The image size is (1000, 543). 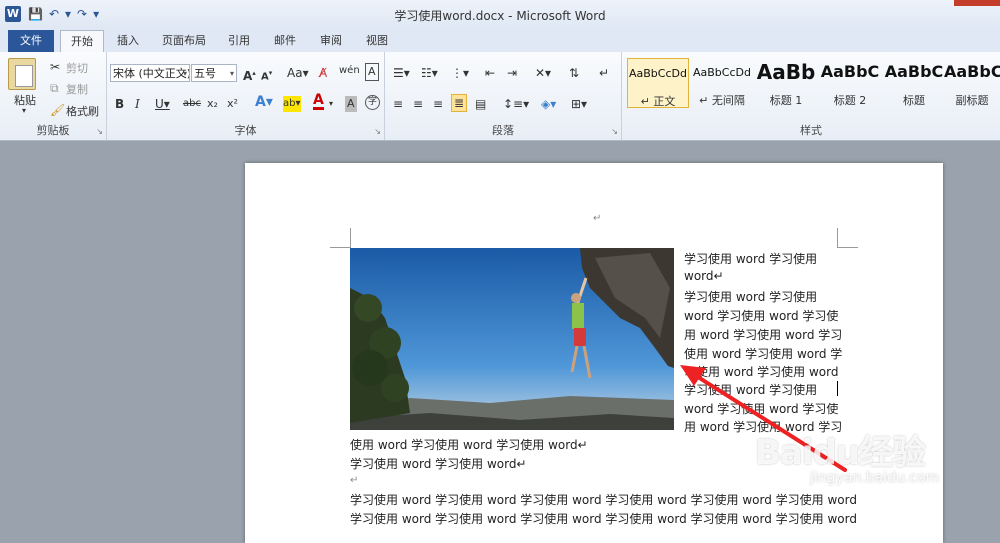 What do you see at coordinates (840, 453) in the screenshot?
I see `watermark-brand: Baidu经验` at bounding box center [840, 453].